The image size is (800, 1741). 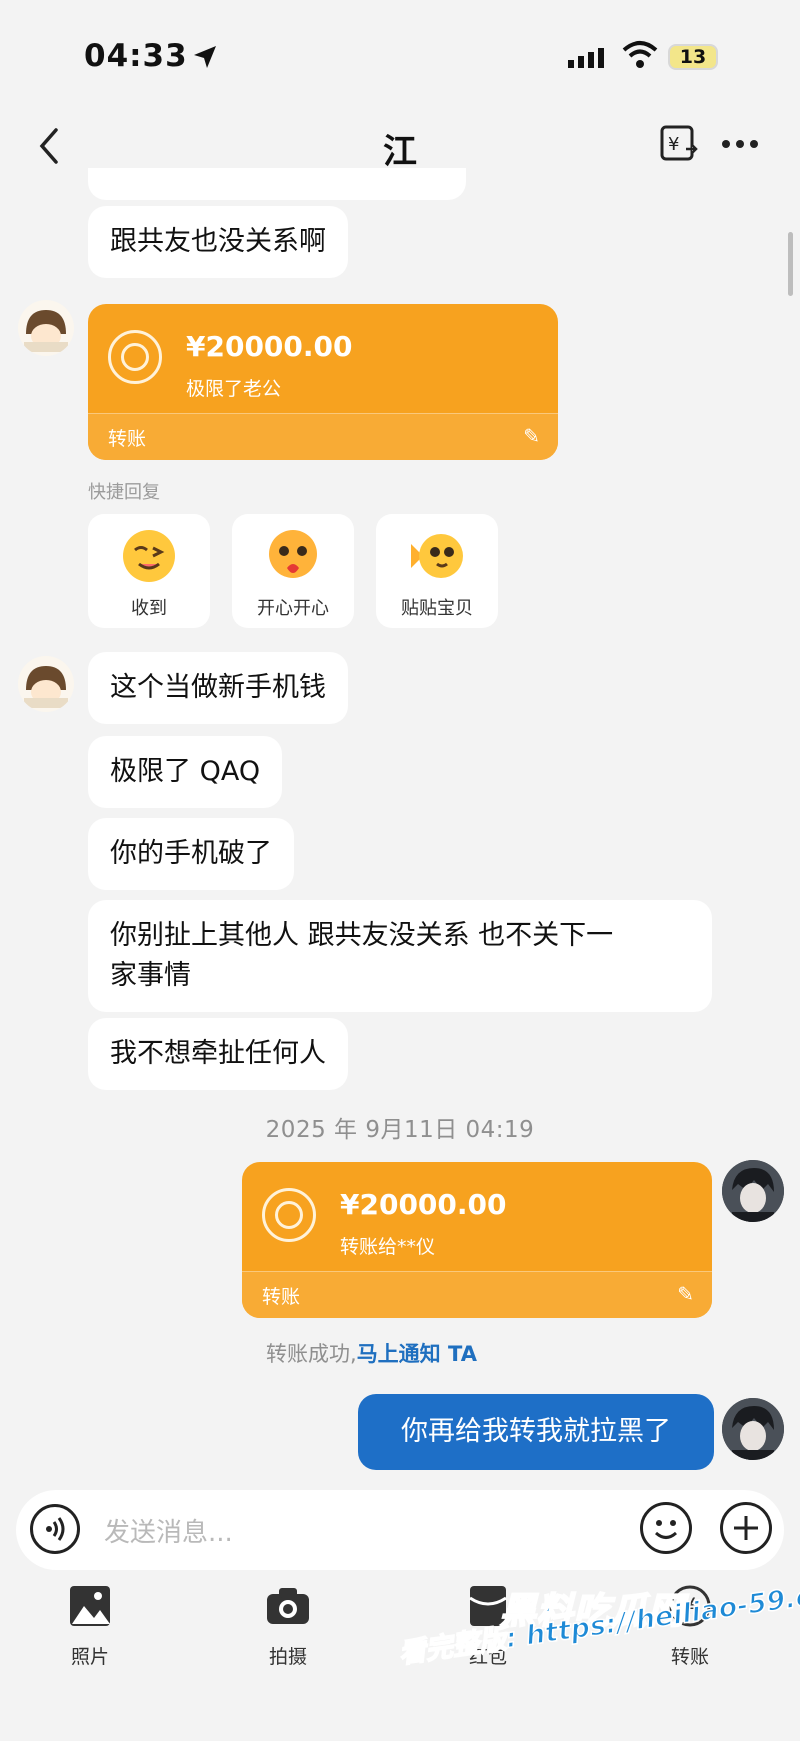 What do you see at coordinates (323, 382) in the screenshot?
I see `transfer-card-received: ¥20000.00 极限了老公 转账 ✎` at bounding box center [323, 382].